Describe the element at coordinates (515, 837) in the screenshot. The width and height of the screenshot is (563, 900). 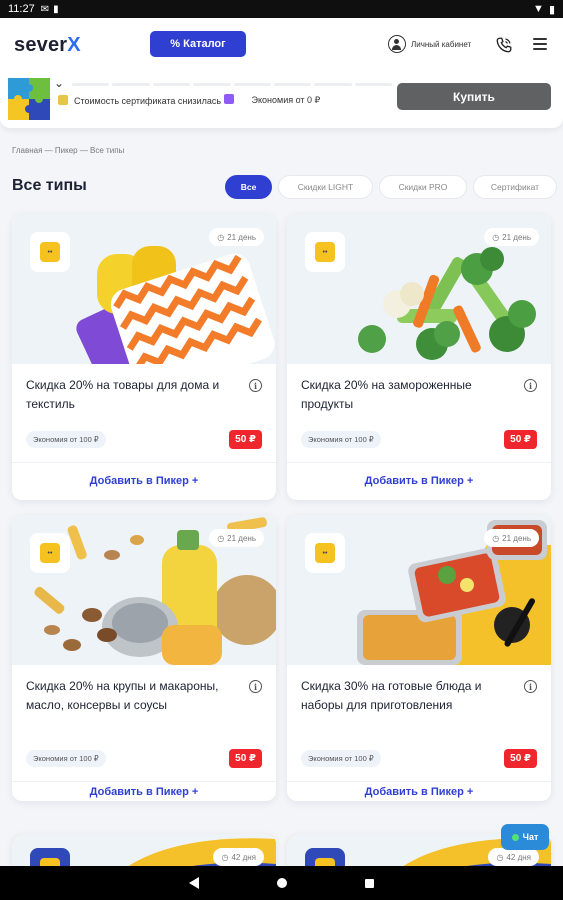
I see `online-dot-icon` at that location.